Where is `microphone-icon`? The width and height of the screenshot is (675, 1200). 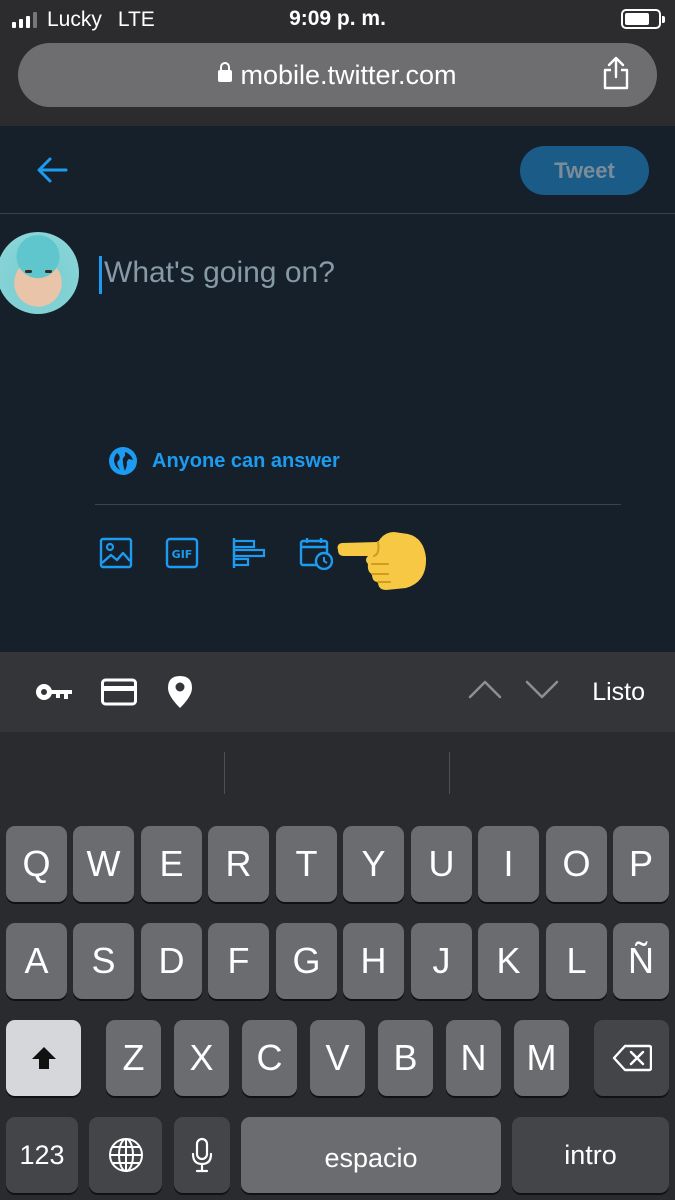
microphone-icon is located at coordinates (202, 1155).